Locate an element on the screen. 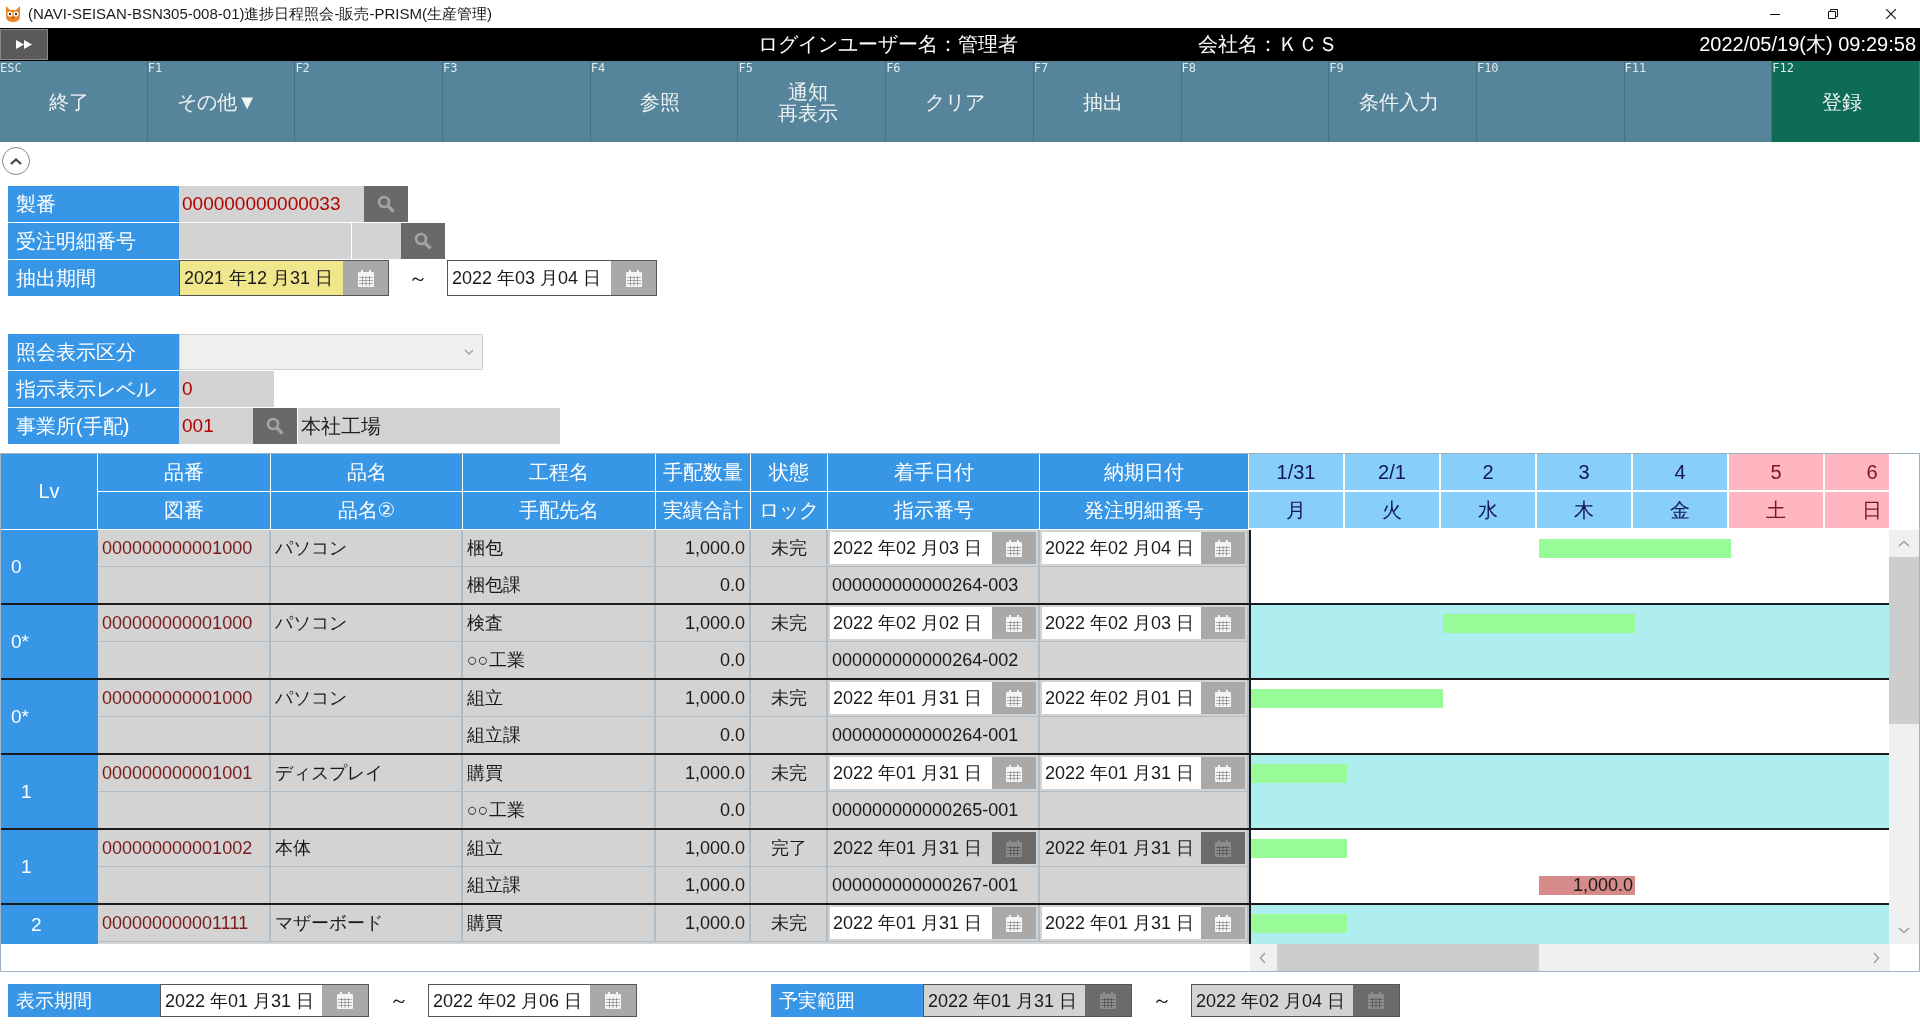  date-header: 1/31 is located at coordinates (1297, 473).